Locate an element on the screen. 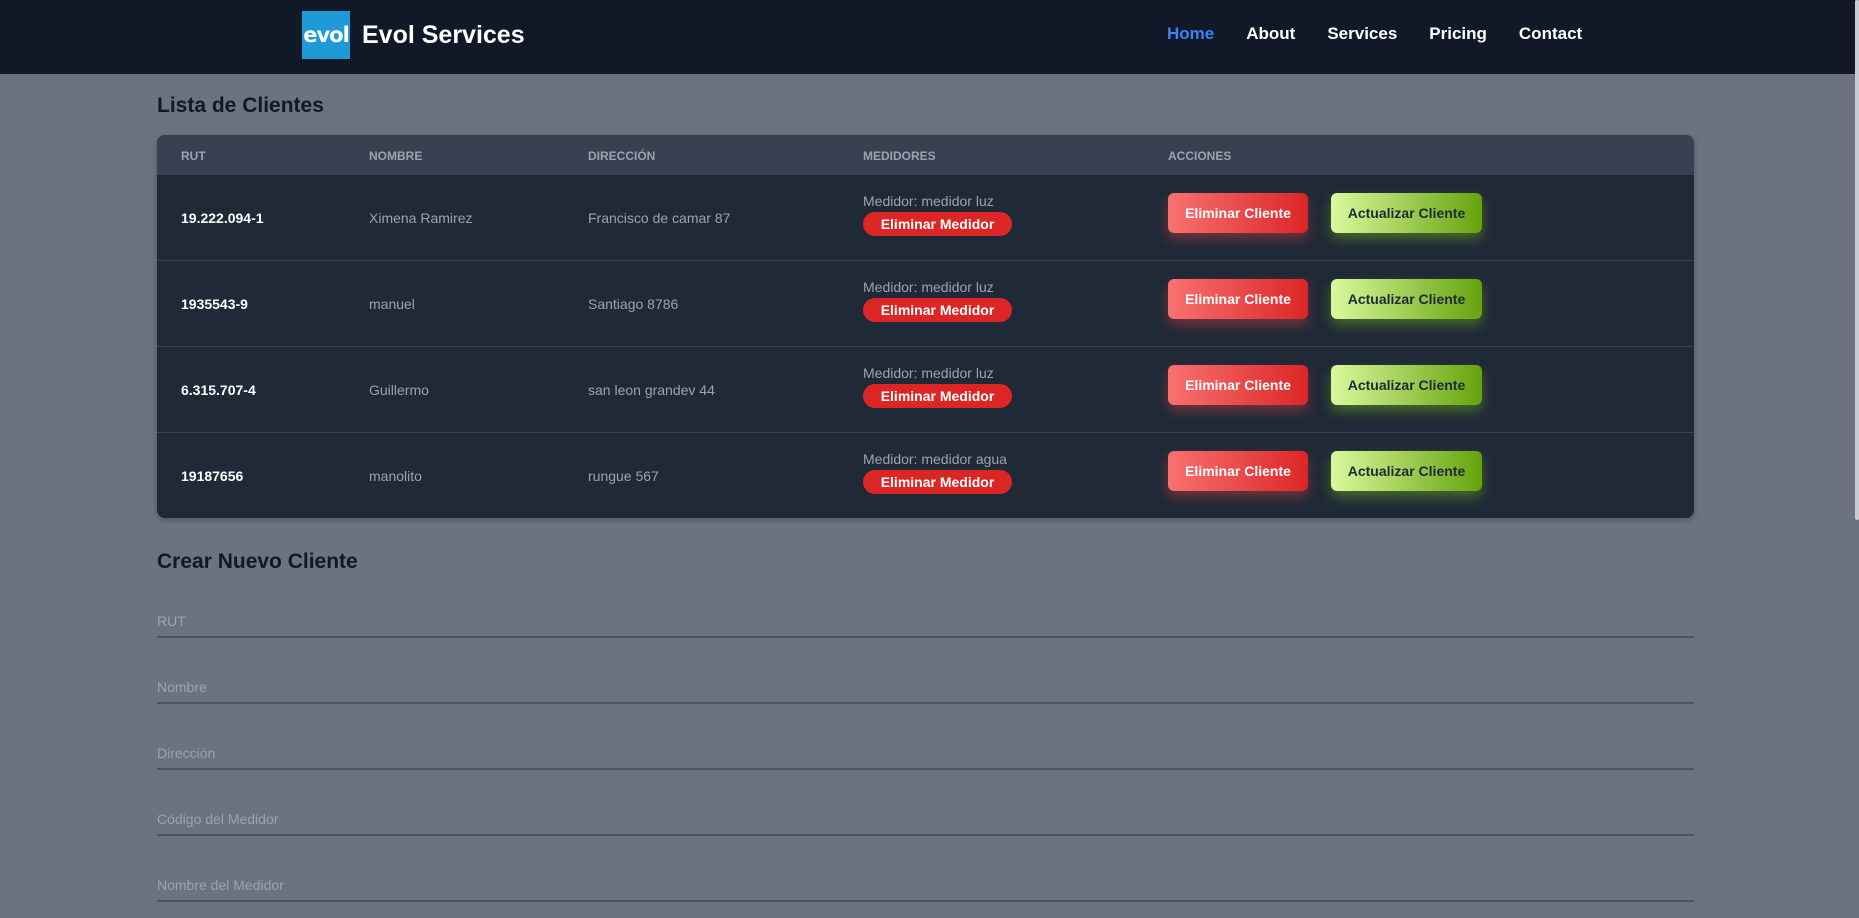  rut-input is located at coordinates (925, 622).